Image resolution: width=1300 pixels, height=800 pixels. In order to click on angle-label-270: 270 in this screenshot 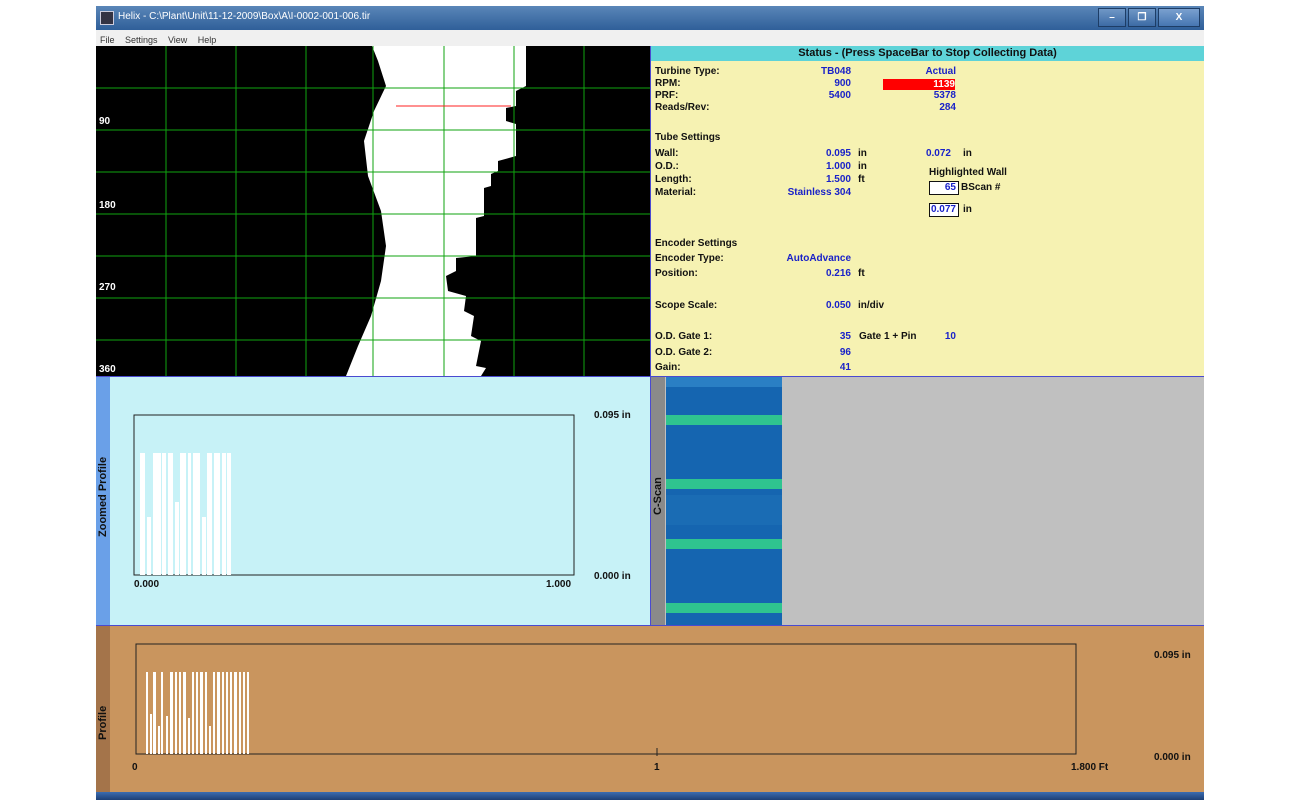, I will do `click(107, 287)`.